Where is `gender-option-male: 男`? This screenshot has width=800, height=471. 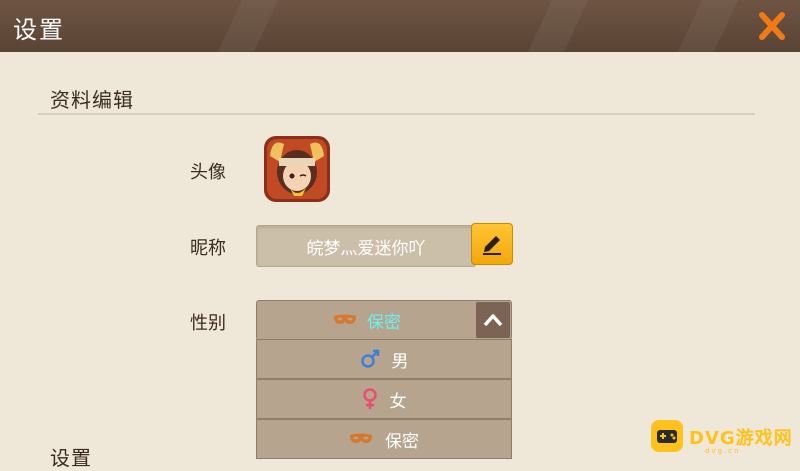 gender-option-male: 男 is located at coordinates (384, 359).